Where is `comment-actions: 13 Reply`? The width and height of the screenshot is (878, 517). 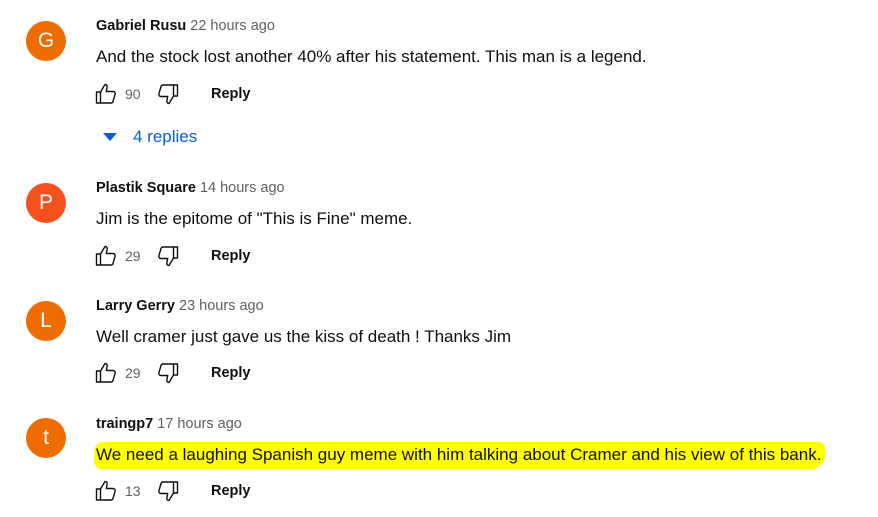 comment-actions: 13 Reply is located at coordinates (172, 491).